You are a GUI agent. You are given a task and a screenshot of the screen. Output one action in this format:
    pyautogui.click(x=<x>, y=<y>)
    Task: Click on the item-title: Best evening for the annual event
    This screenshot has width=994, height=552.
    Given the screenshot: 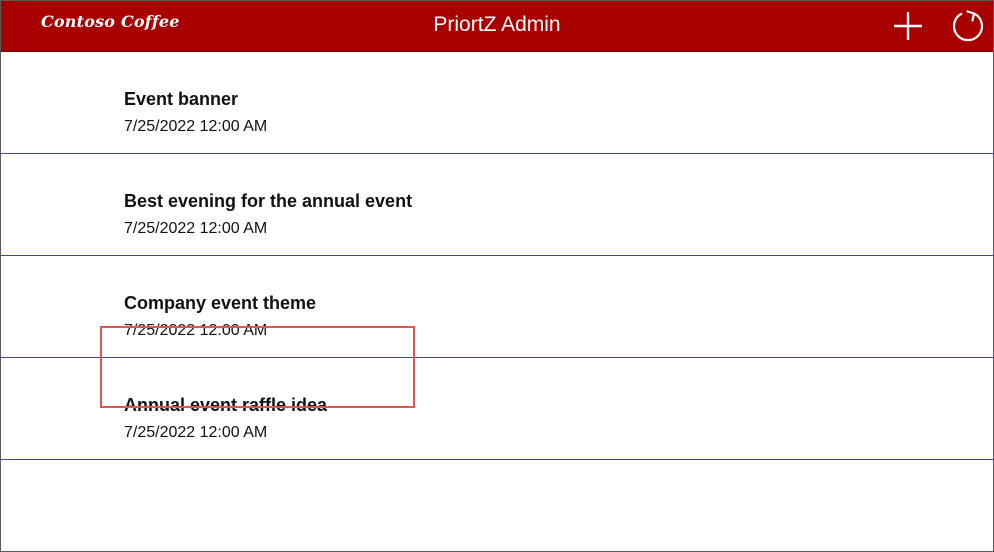 What is the action you would take?
    pyautogui.click(x=268, y=201)
    